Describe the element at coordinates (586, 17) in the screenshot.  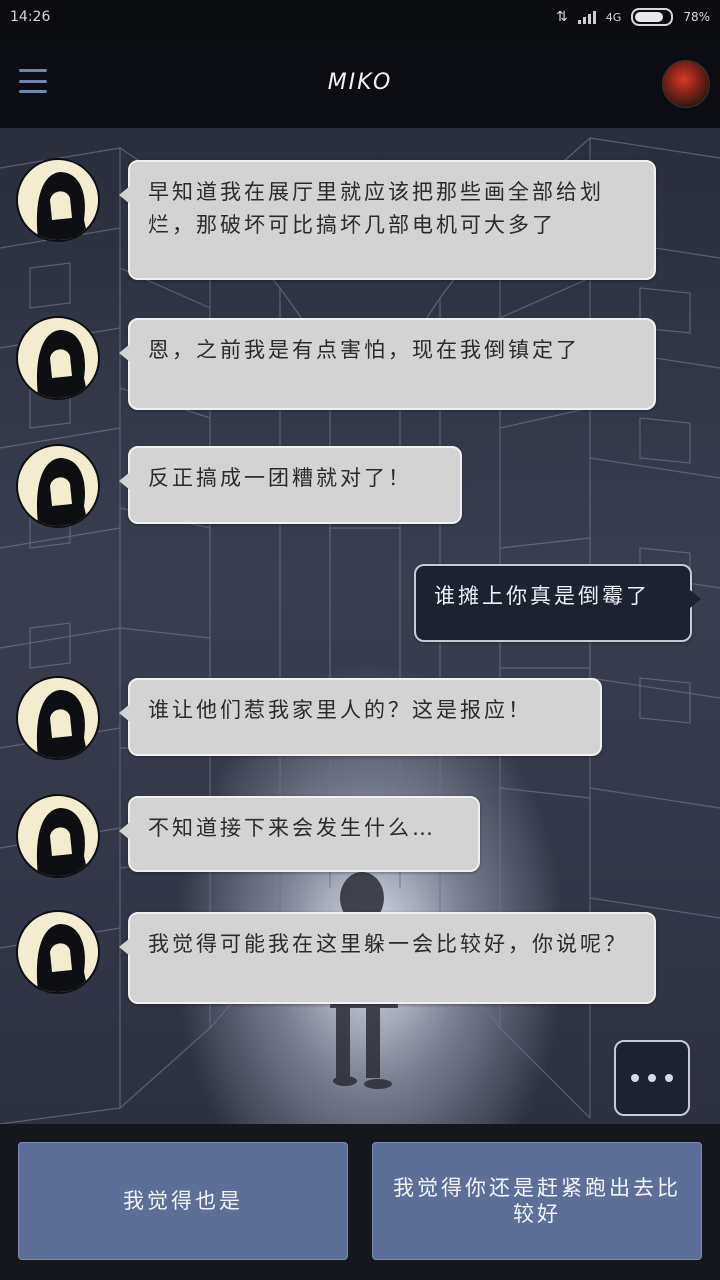
I see `signal-icon` at that location.